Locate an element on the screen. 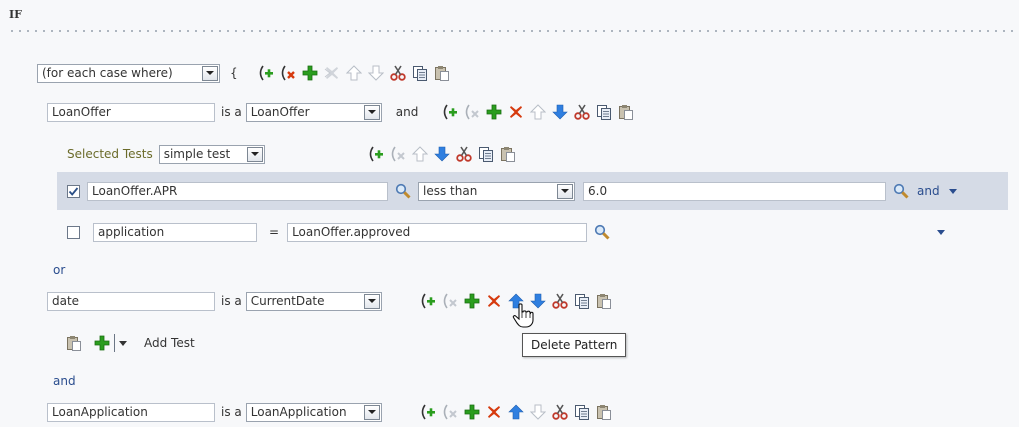 This screenshot has height=427, width=1019. dotted-separator is located at coordinates (510, 31).